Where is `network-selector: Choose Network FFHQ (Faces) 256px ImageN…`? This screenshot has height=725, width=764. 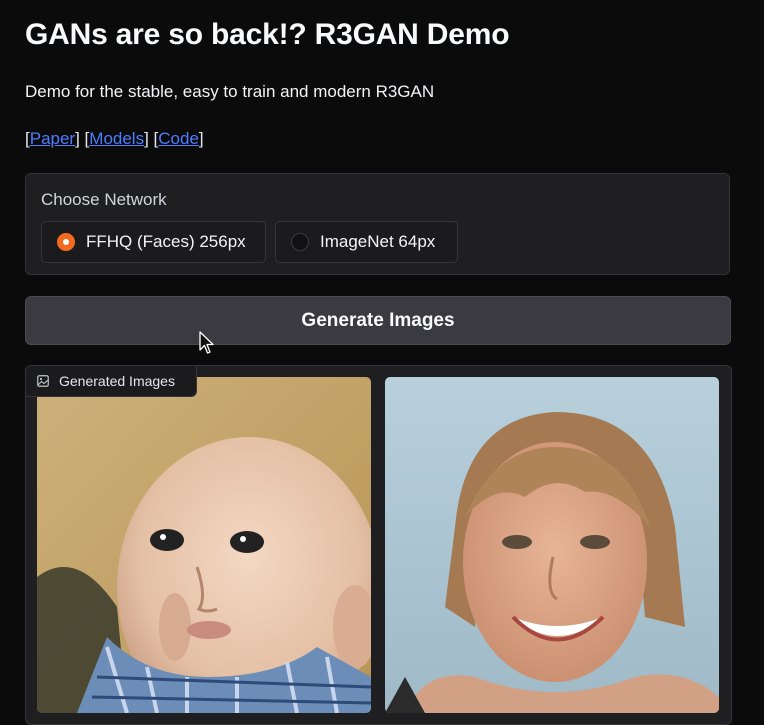 network-selector: Choose Network FFHQ (Faces) 256px ImageN… is located at coordinates (377, 224).